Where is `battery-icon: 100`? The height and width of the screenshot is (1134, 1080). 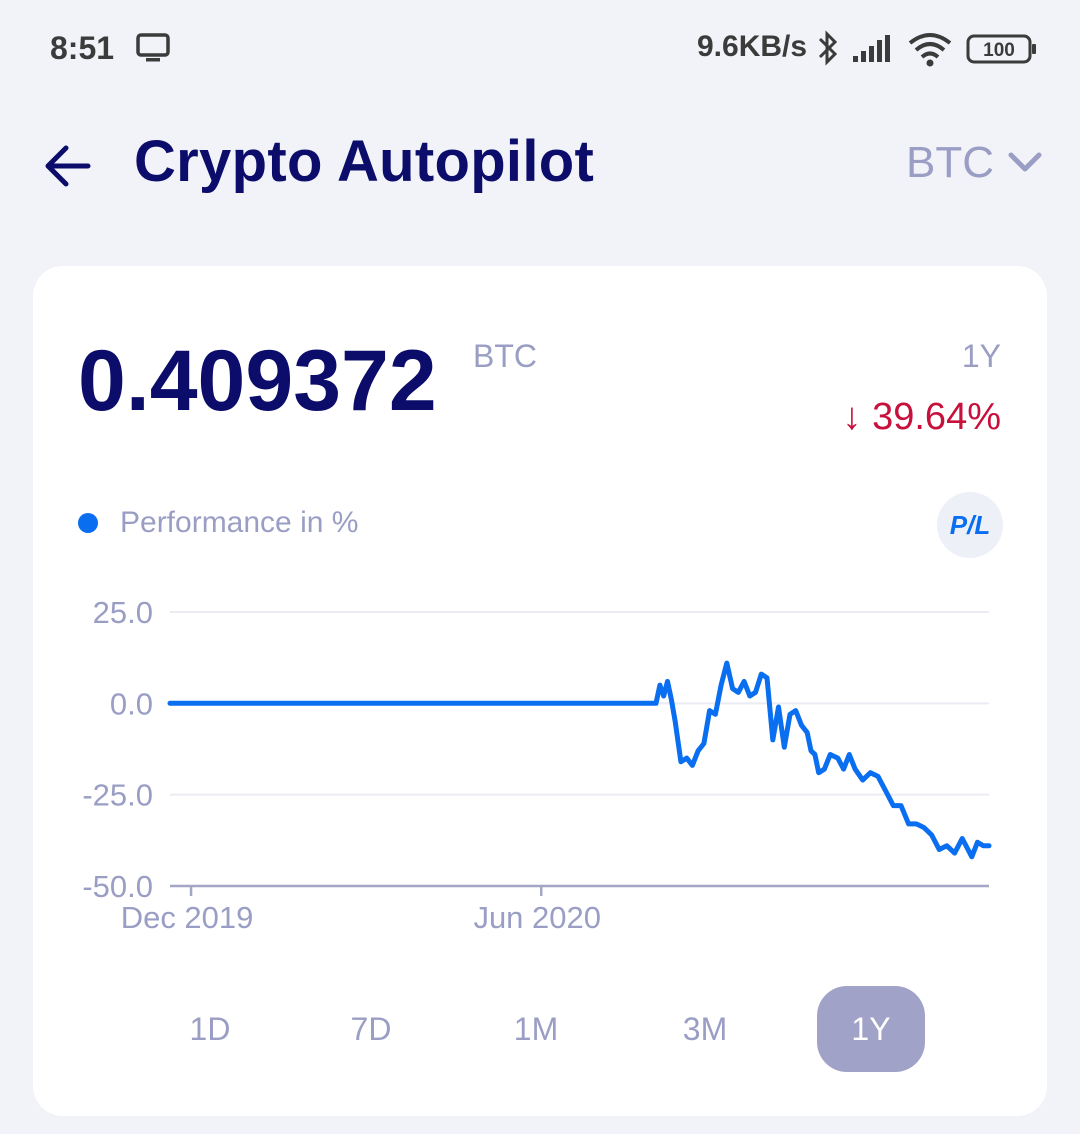 battery-icon: 100 is located at coordinates (1001, 49).